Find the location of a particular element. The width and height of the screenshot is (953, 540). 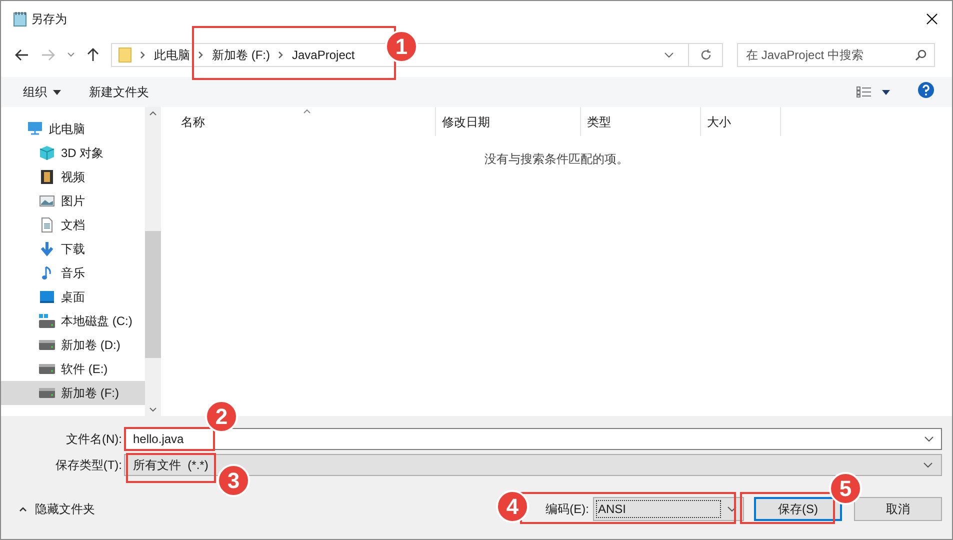

column-header: 名称 is located at coordinates (298, 121).